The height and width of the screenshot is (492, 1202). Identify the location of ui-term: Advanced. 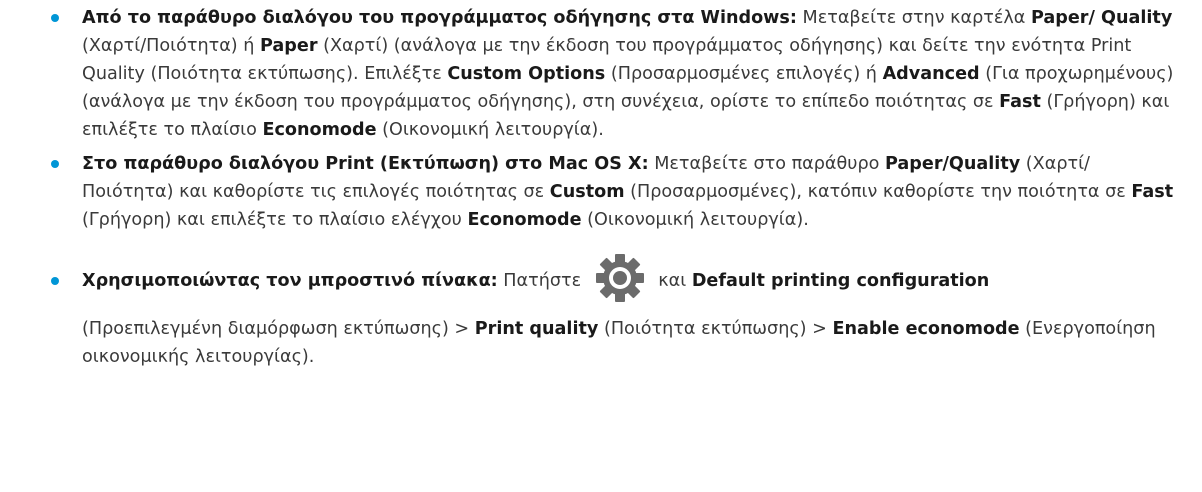
(931, 74).